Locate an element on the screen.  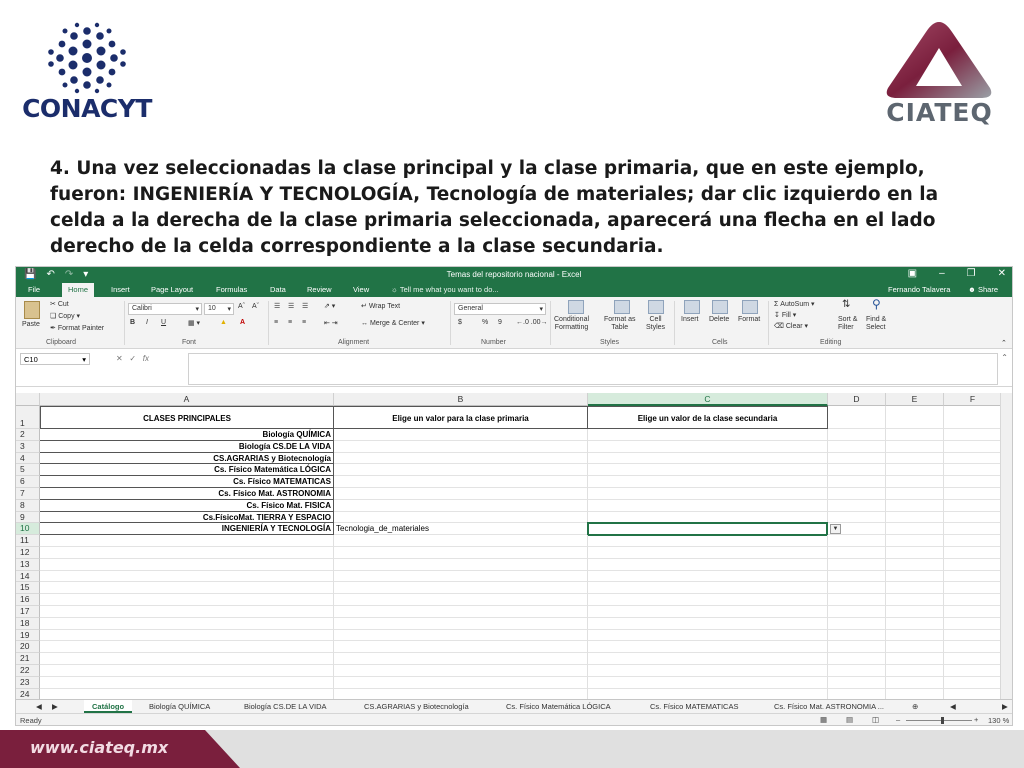
row-header: 23 is located at coordinates (28, 682).